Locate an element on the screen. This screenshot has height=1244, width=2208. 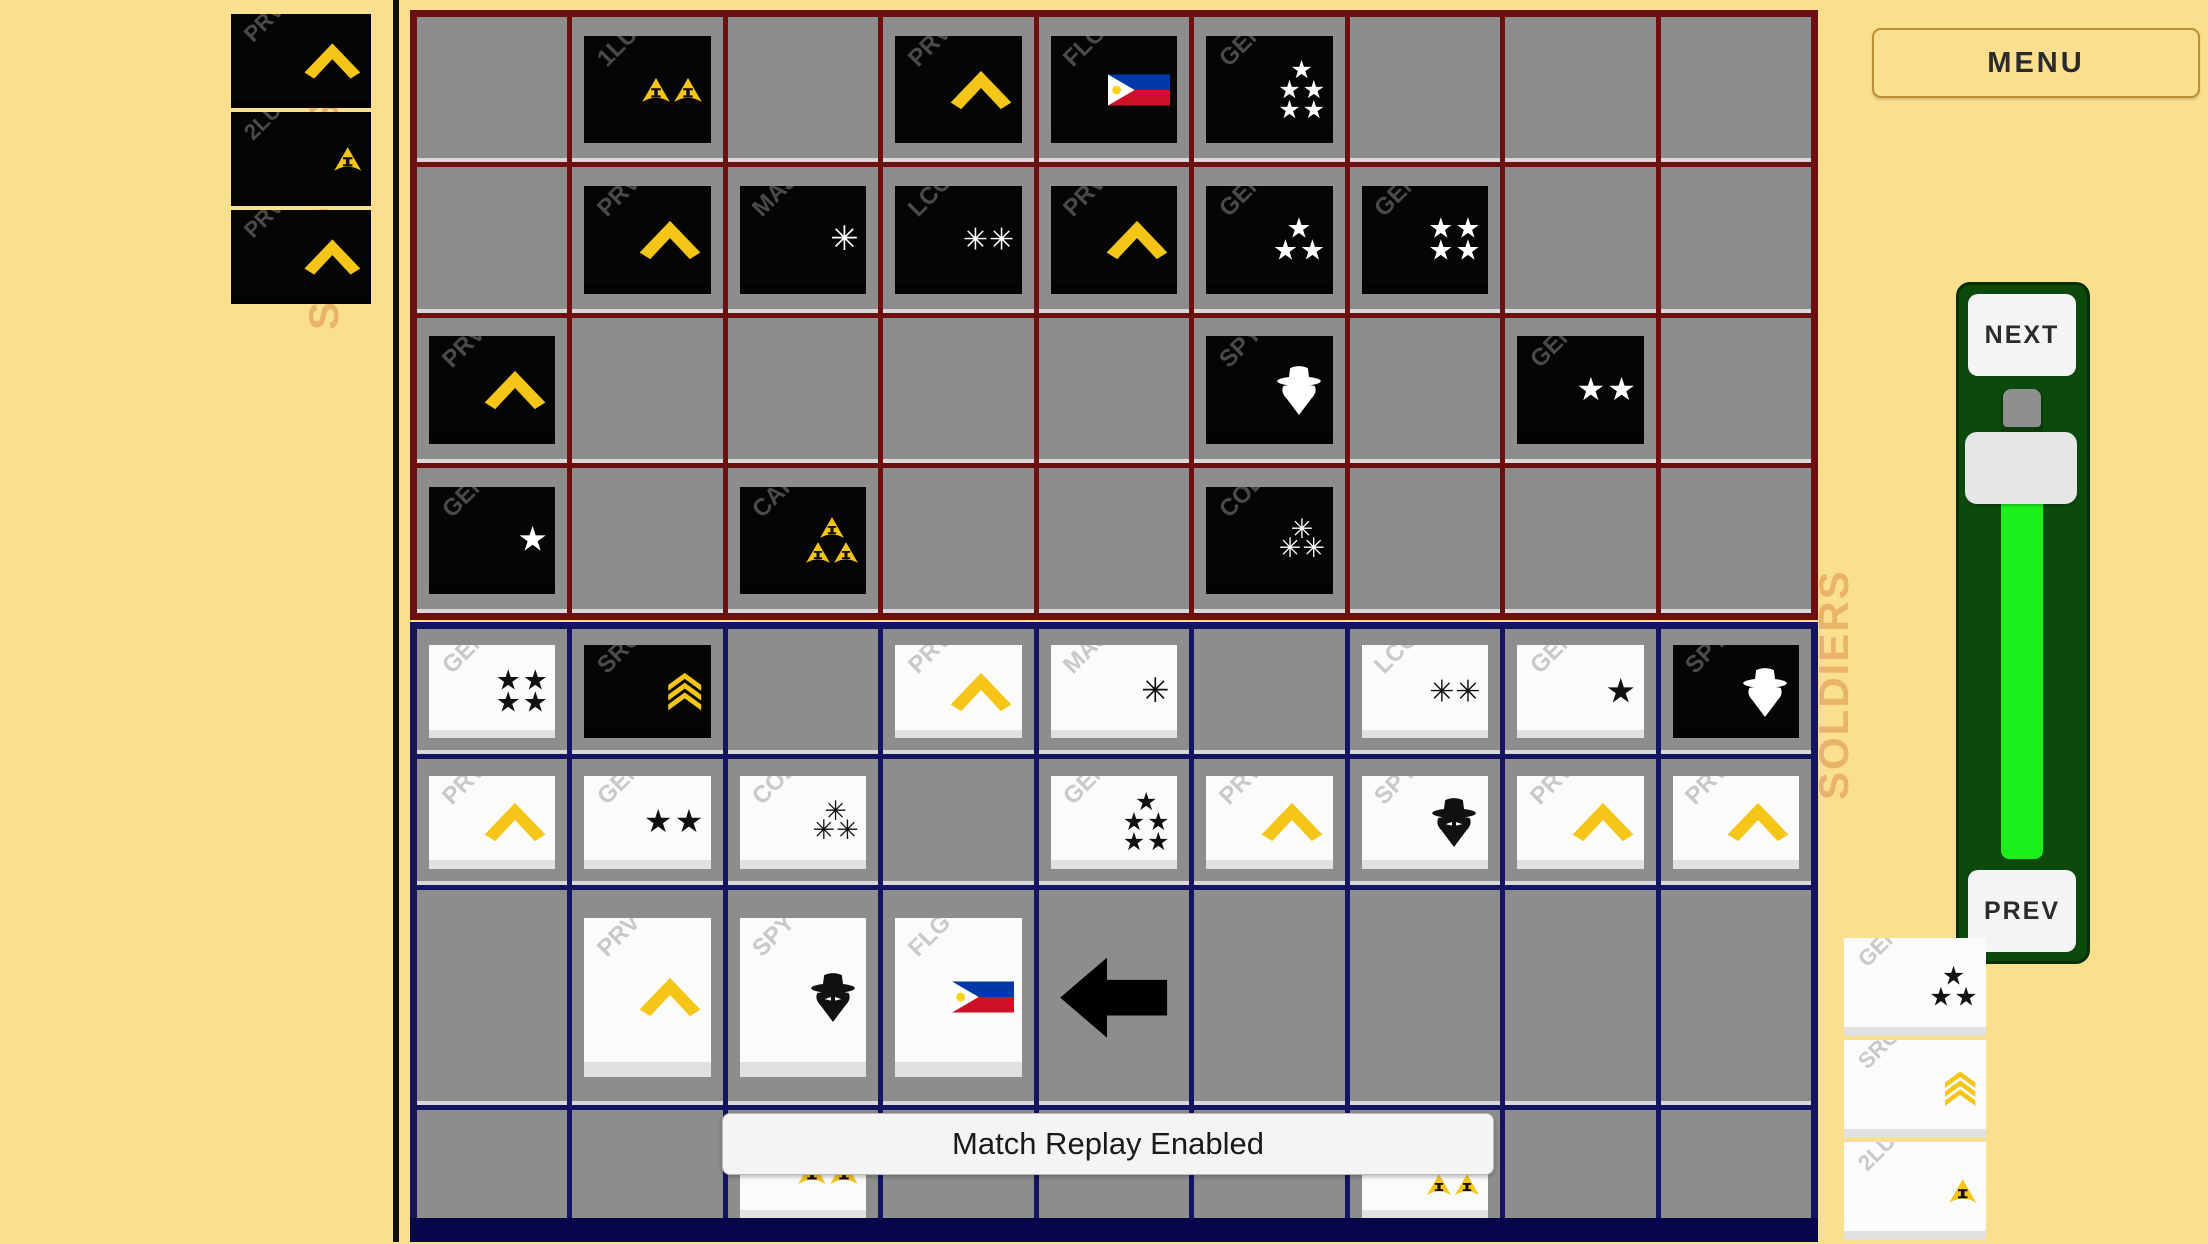
board-cell: 1LU is located at coordinates (647, 90).